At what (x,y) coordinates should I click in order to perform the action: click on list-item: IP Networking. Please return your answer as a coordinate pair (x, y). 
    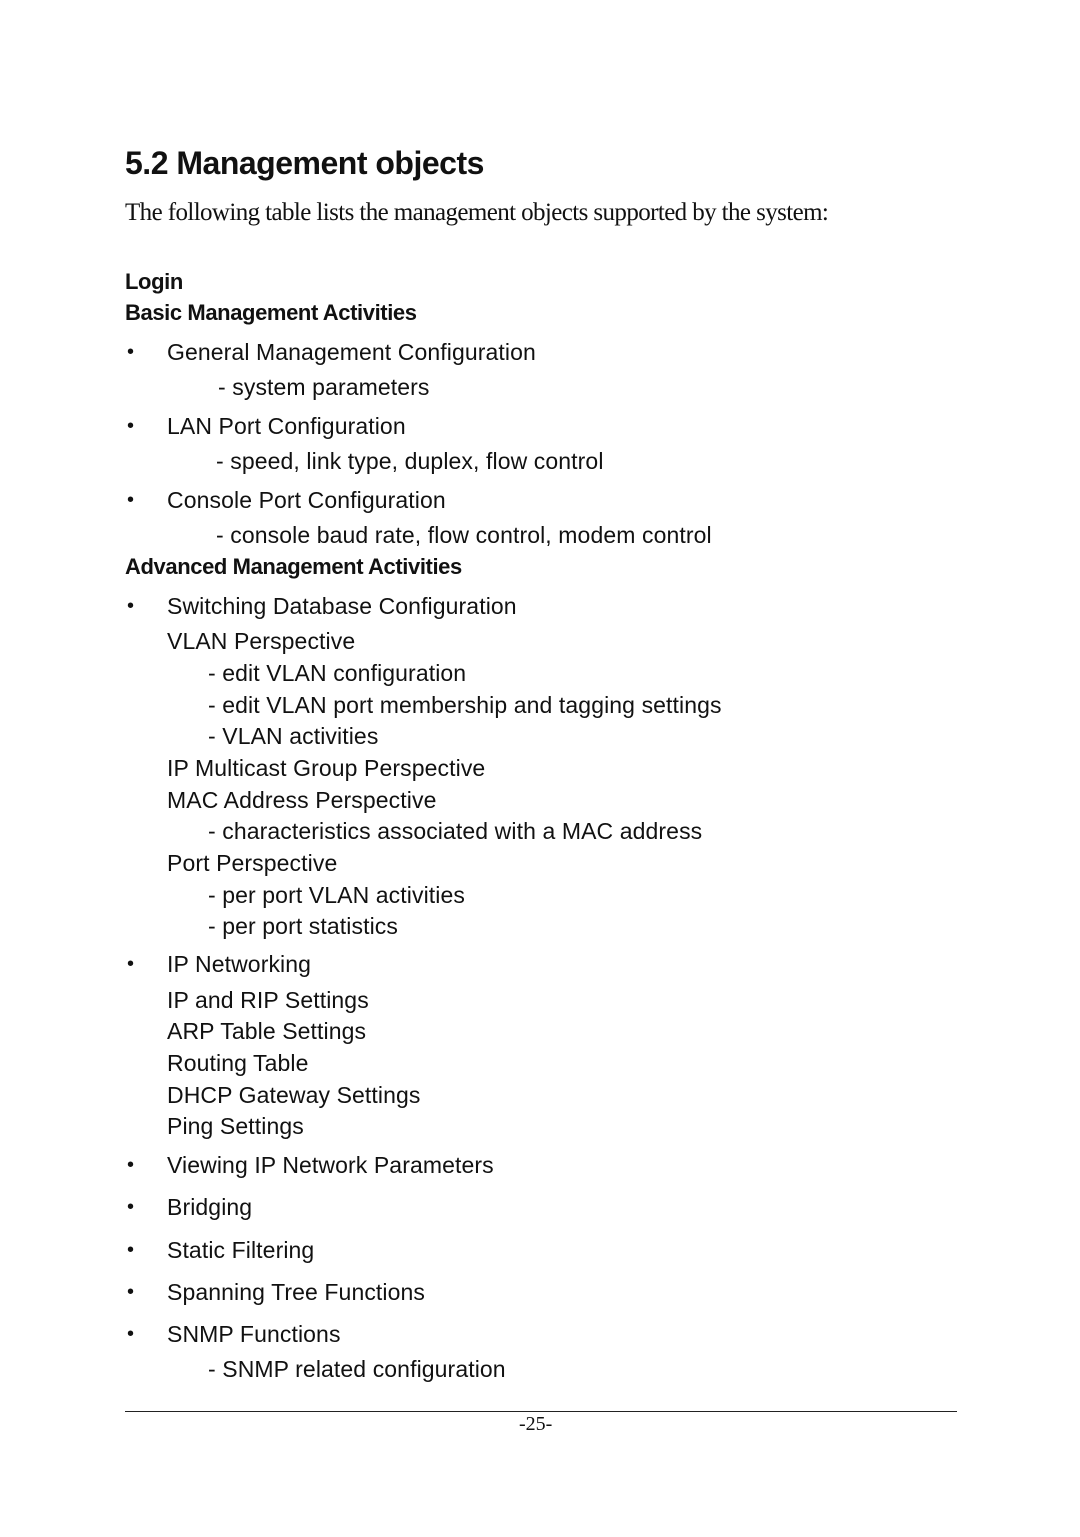
    Looking at the image, I should click on (239, 964).